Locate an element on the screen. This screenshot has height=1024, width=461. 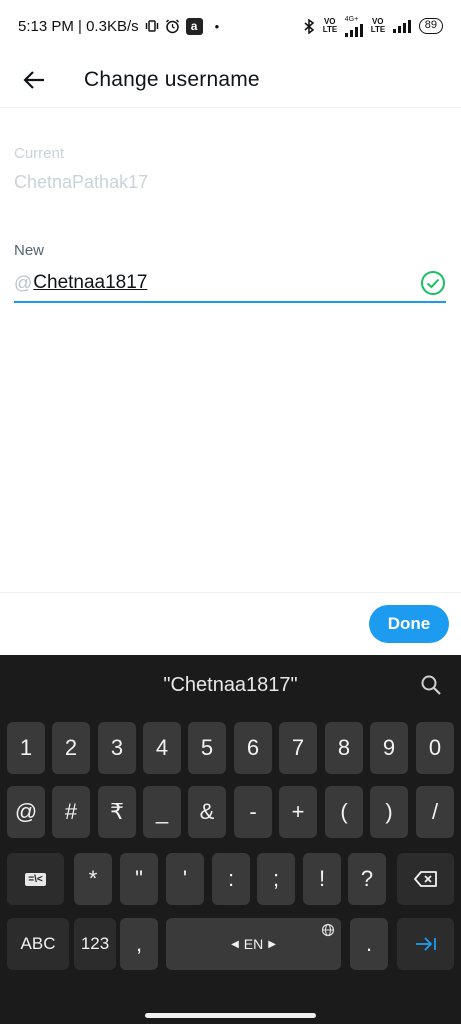
key-1: 1 is located at coordinates (26, 748).